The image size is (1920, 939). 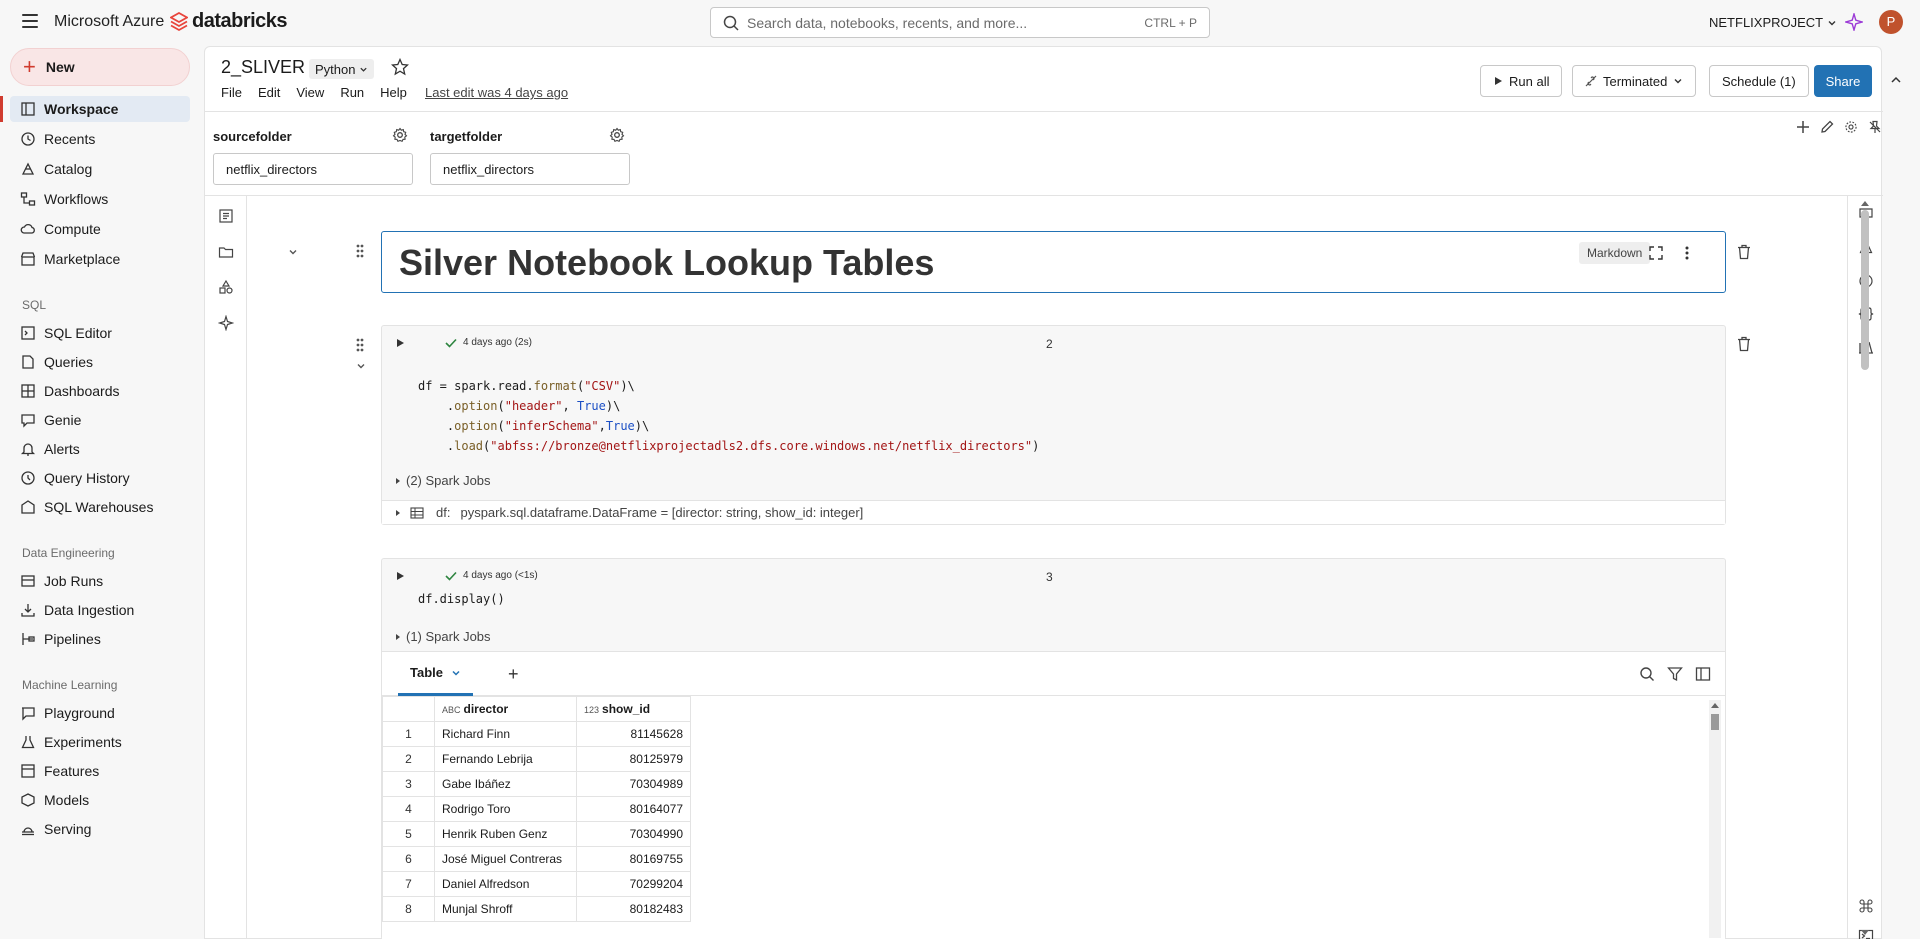 I want to click on sidebar-item-playground: Playground, so click(x=100, y=713).